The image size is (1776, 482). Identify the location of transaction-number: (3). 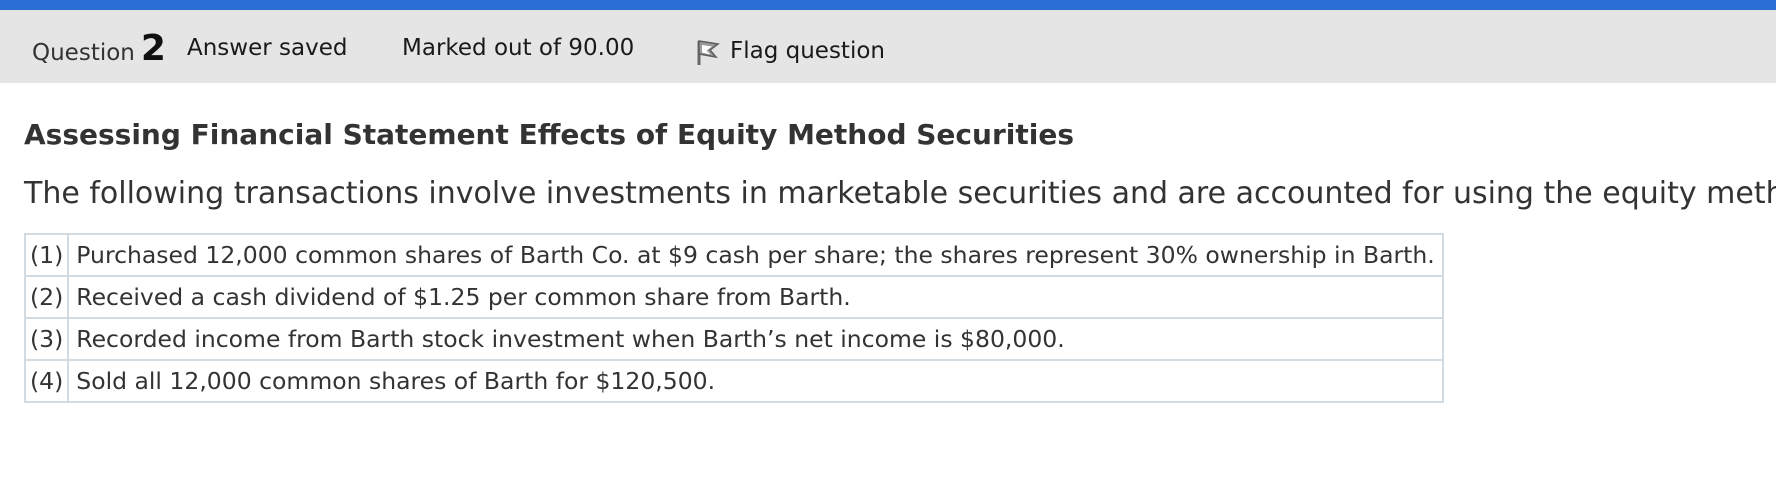
(46, 339).